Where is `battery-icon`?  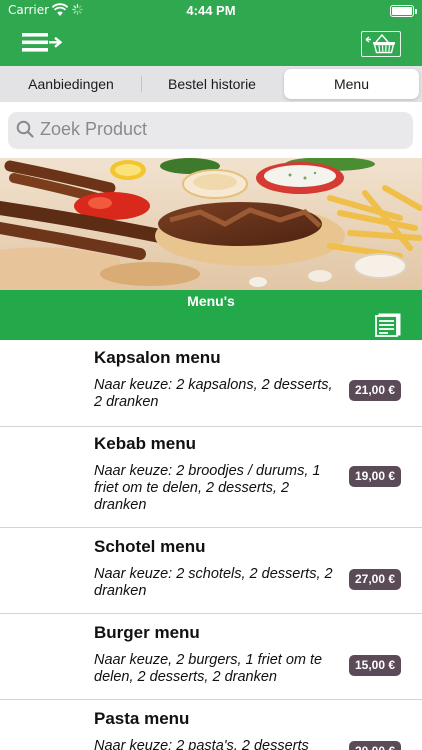 battery-icon is located at coordinates (402, 11).